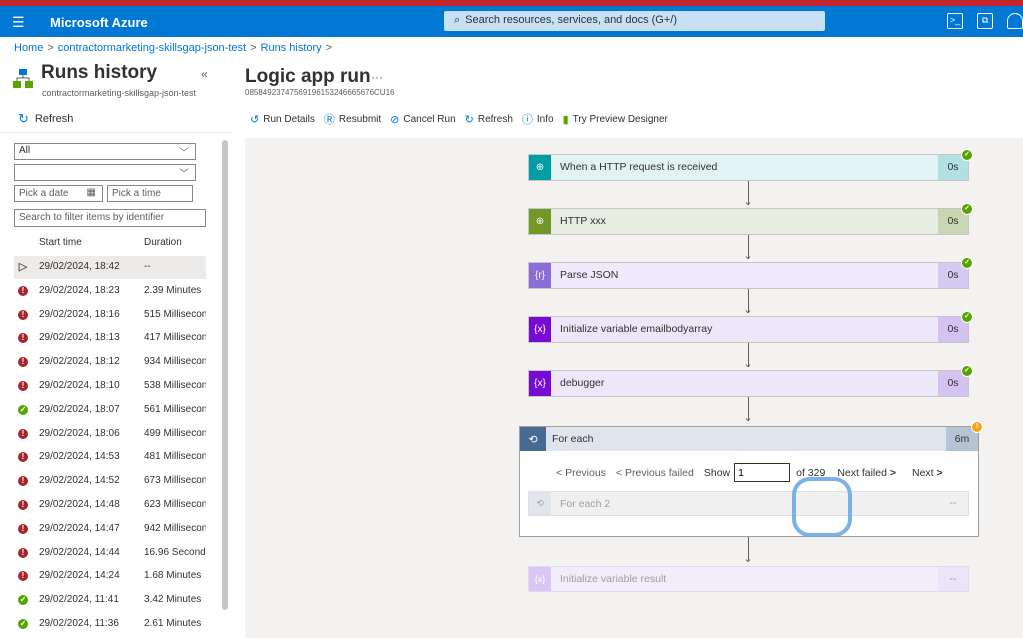 Image resolution: width=1023 pixels, height=638 pixels. Describe the element at coordinates (329, 120) in the screenshot. I see `resubmit-icon: Ⓡ` at that location.